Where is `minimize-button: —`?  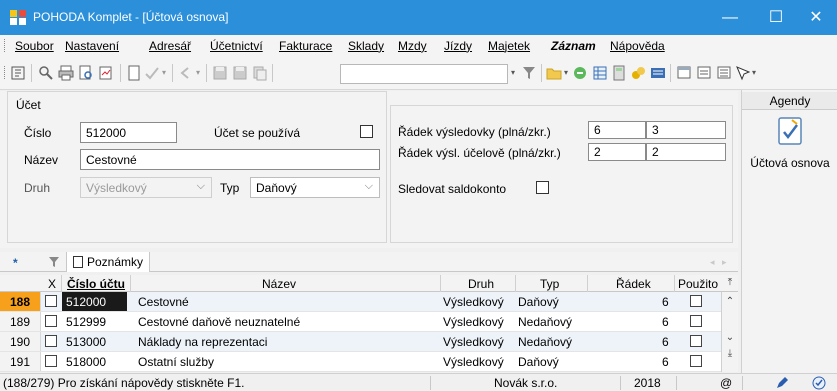 minimize-button: — is located at coordinates (730, 17).